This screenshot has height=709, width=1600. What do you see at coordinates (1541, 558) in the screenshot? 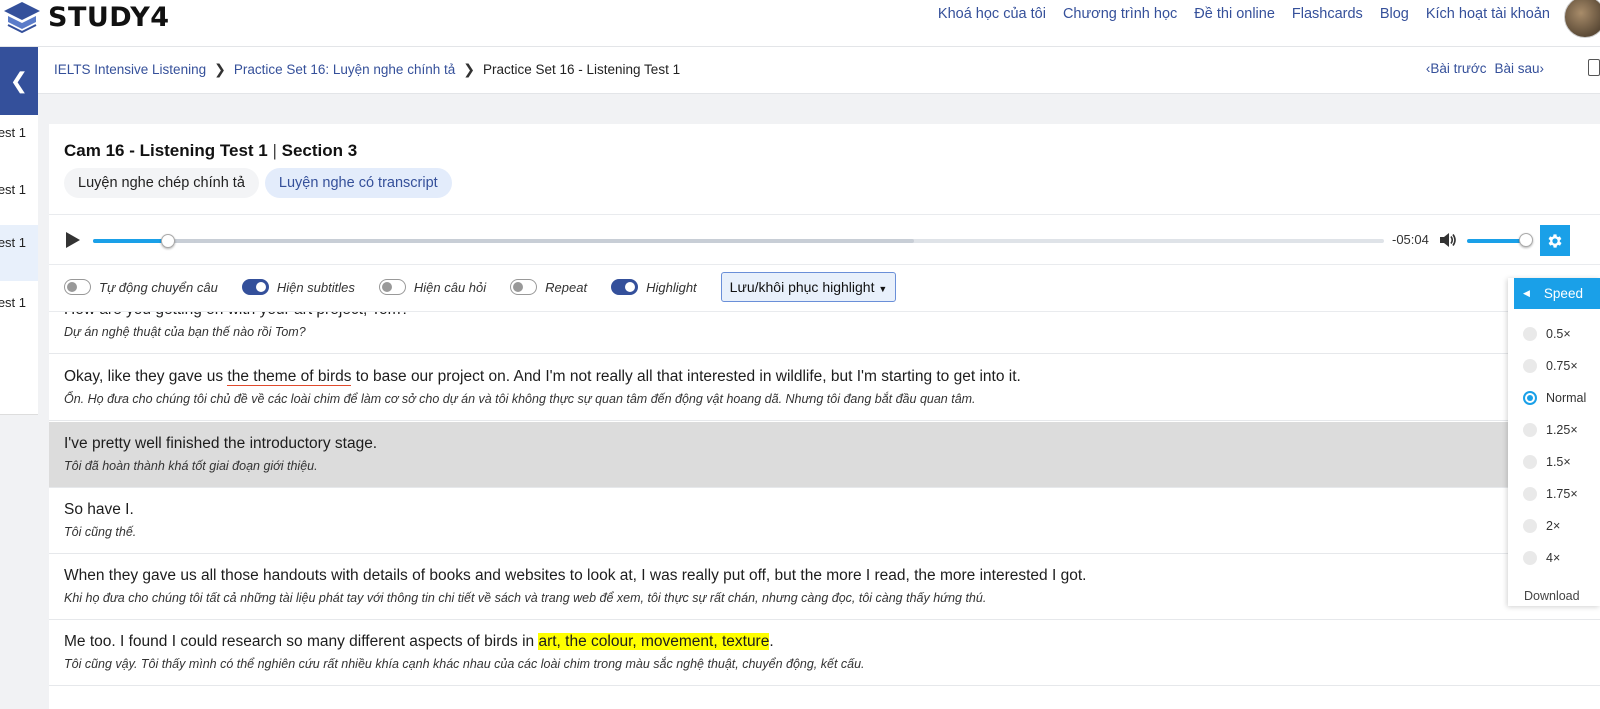
I see `speed-option: 4×` at bounding box center [1541, 558].